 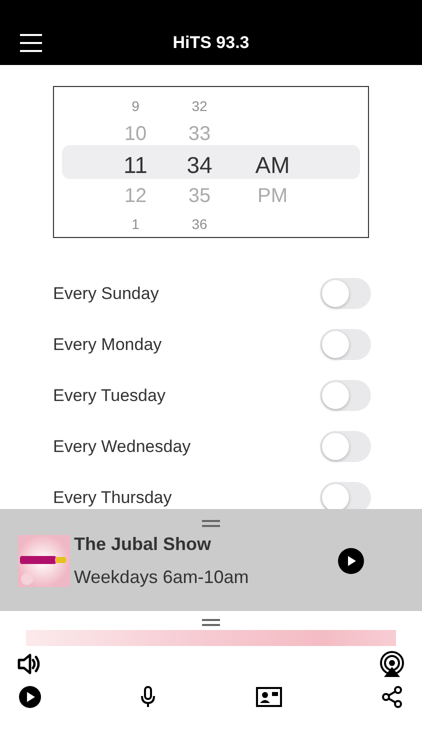 What do you see at coordinates (199, 165) in the screenshot?
I see `picker-value: 34` at bounding box center [199, 165].